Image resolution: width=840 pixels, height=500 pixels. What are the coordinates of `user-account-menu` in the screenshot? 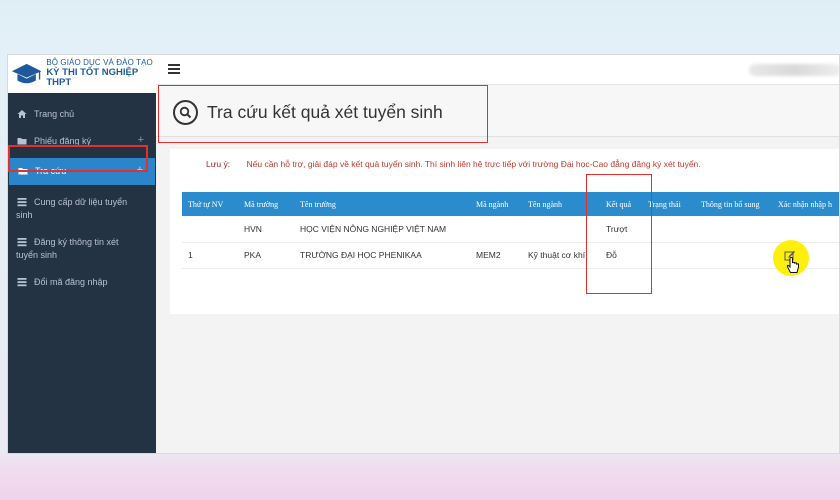 It's located at (794, 70).